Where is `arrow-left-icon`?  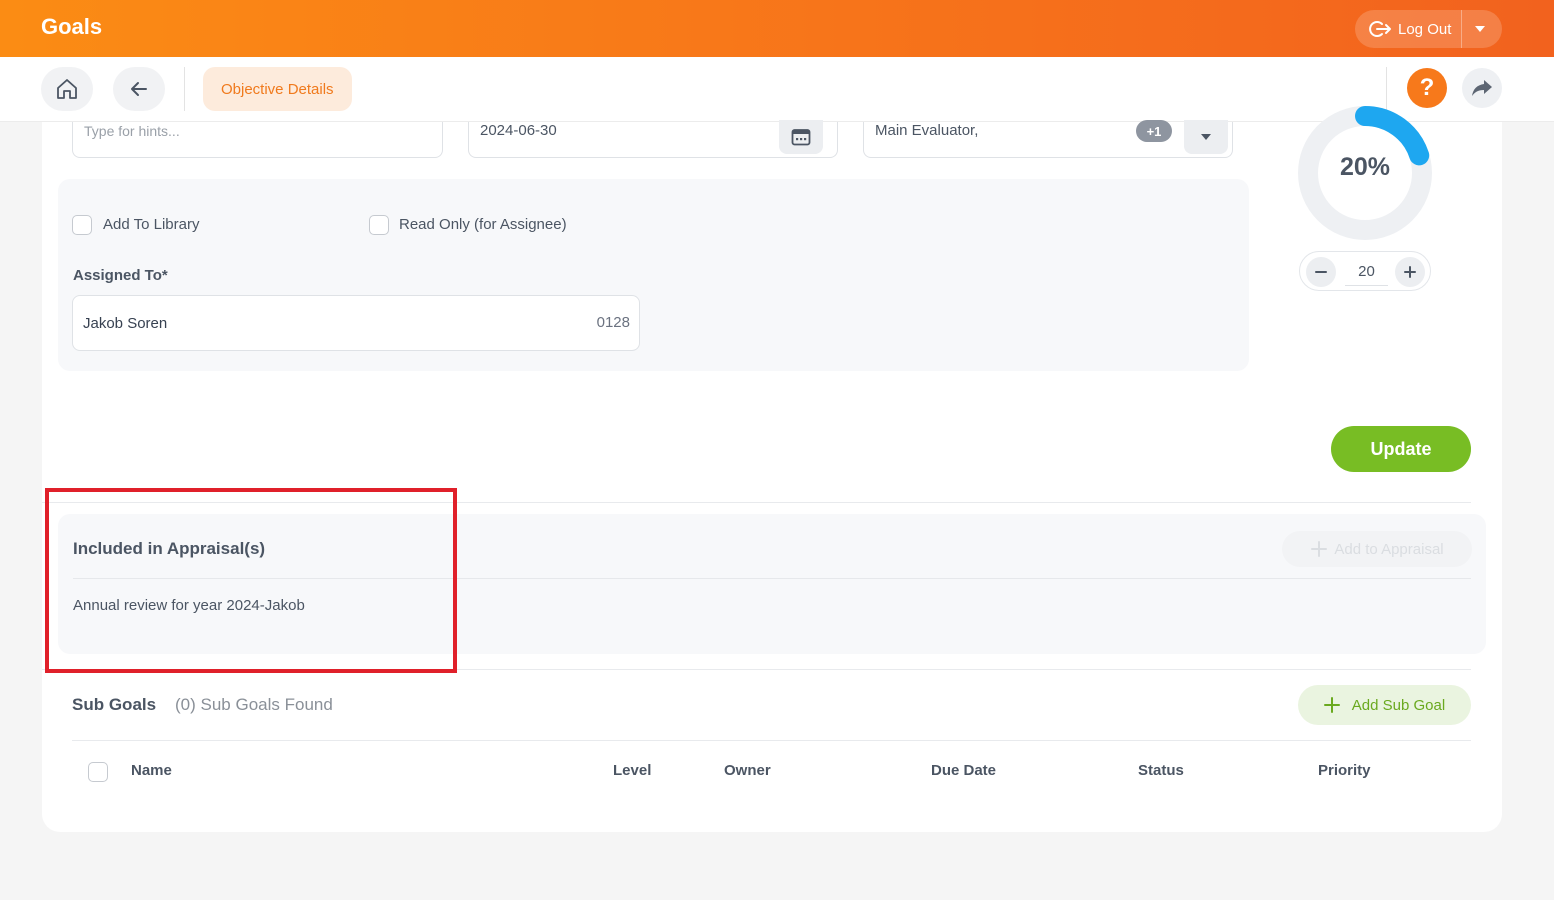
arrow-left-icon is located at coordinates (139, 89).